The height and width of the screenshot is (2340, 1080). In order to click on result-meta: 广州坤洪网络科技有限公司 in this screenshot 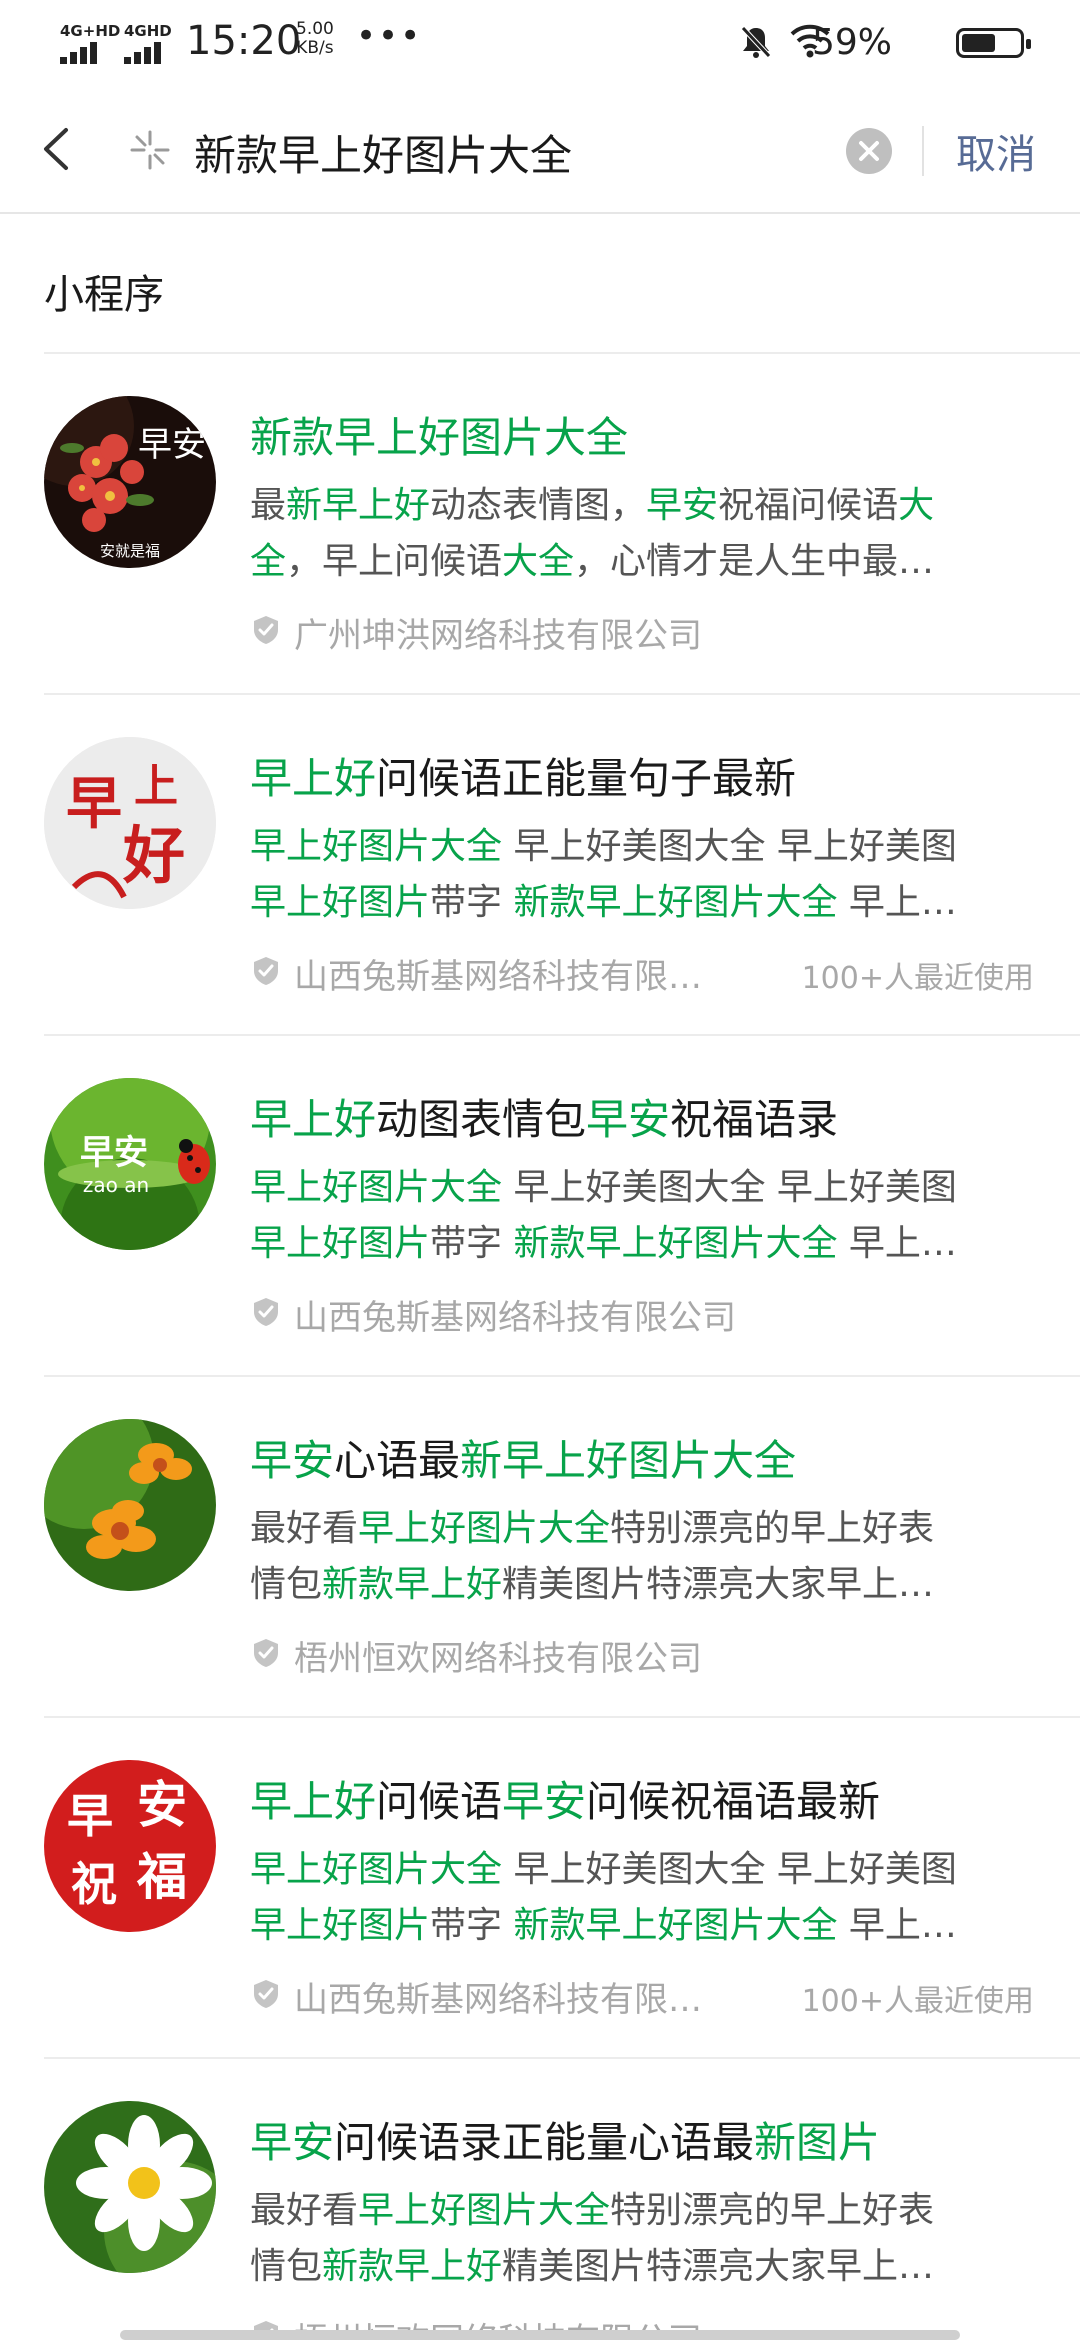, I will do `click(650, 632)`.